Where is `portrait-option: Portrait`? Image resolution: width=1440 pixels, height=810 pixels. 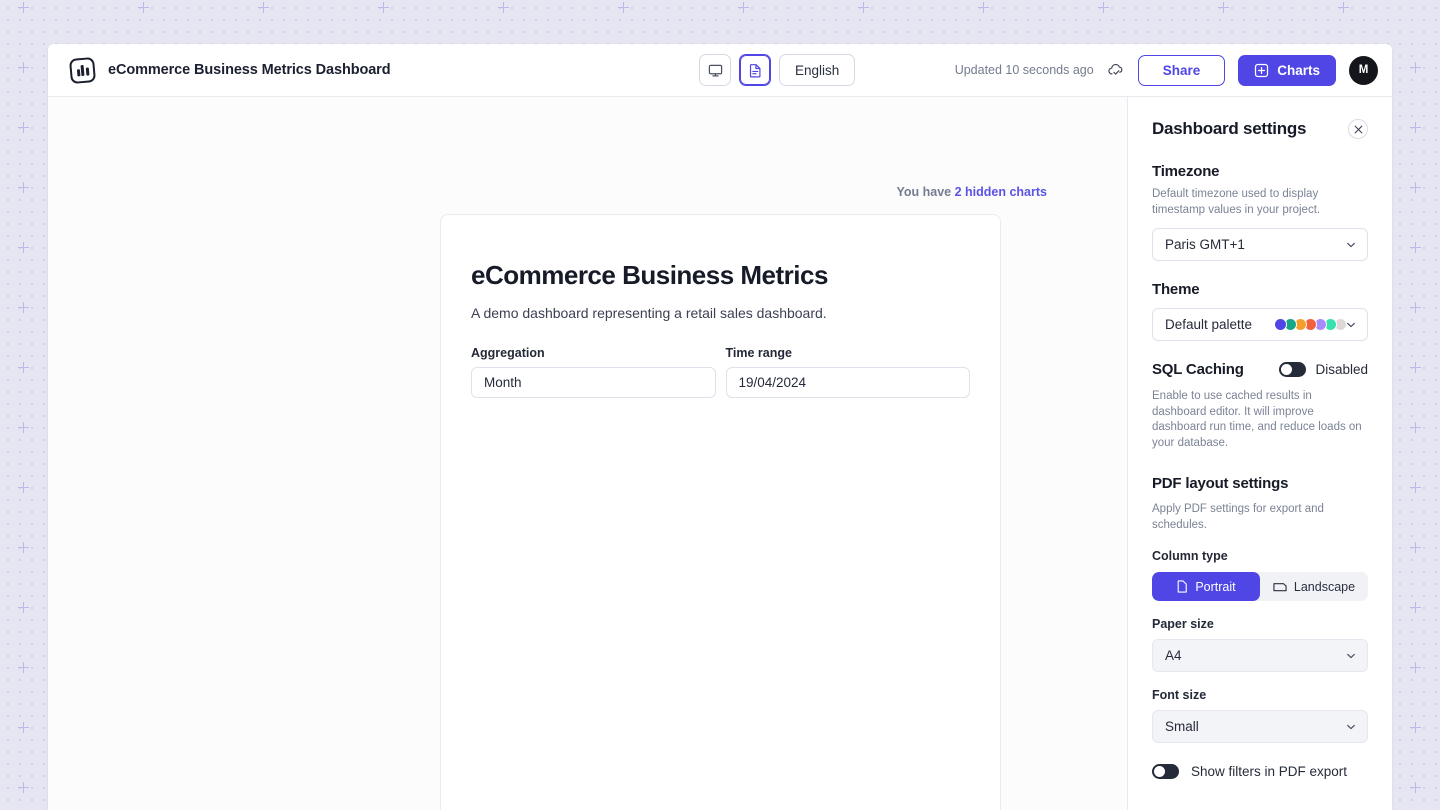
portrait-option: Portrait is located at coordinates (1206, 587).